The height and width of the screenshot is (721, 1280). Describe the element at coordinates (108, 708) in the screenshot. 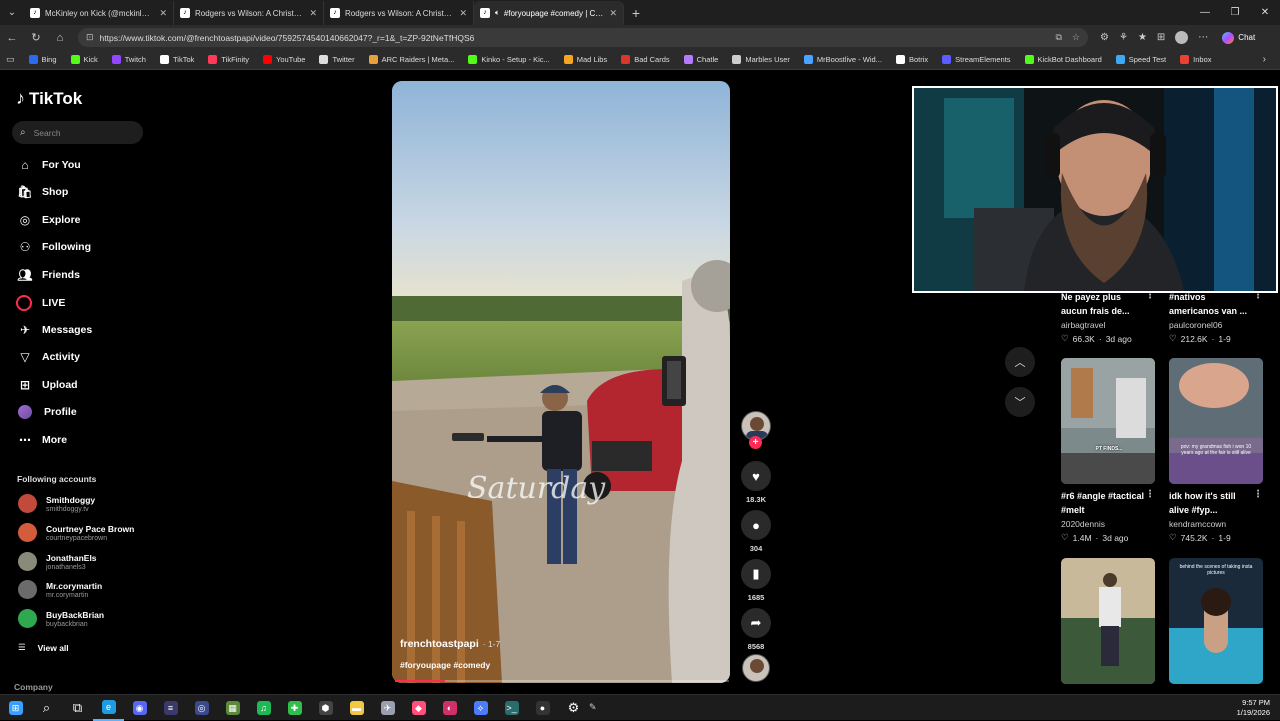

I see `edge-icon: e` at that location.